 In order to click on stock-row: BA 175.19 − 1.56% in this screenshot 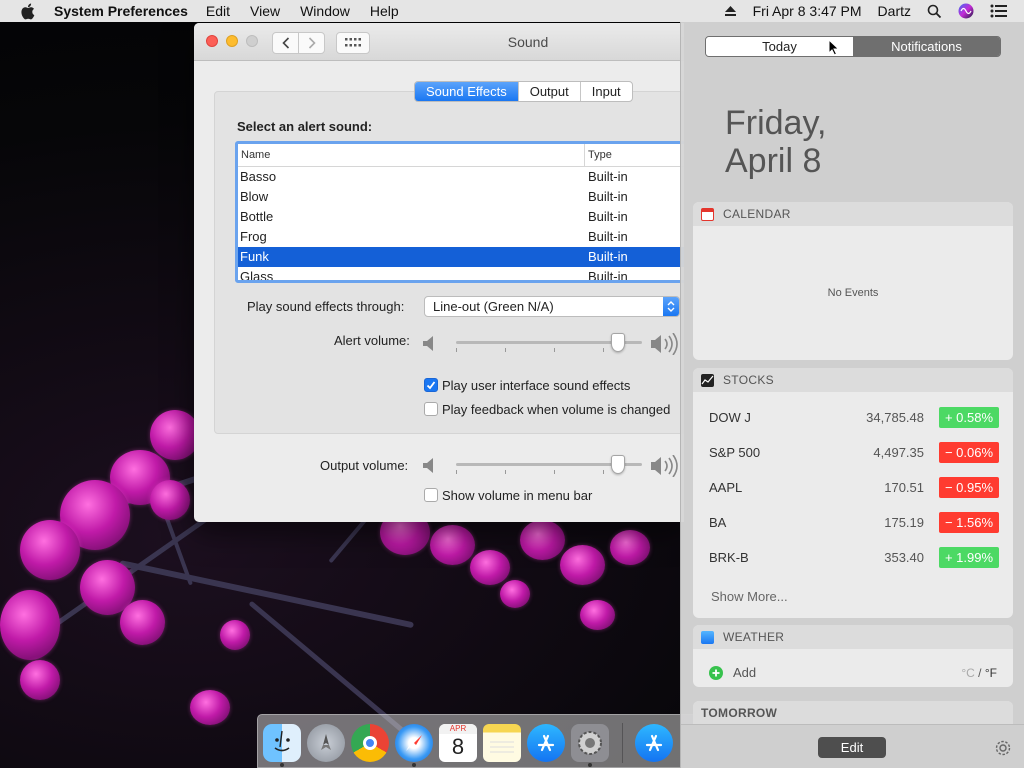, I will do `click(854, 523)`.